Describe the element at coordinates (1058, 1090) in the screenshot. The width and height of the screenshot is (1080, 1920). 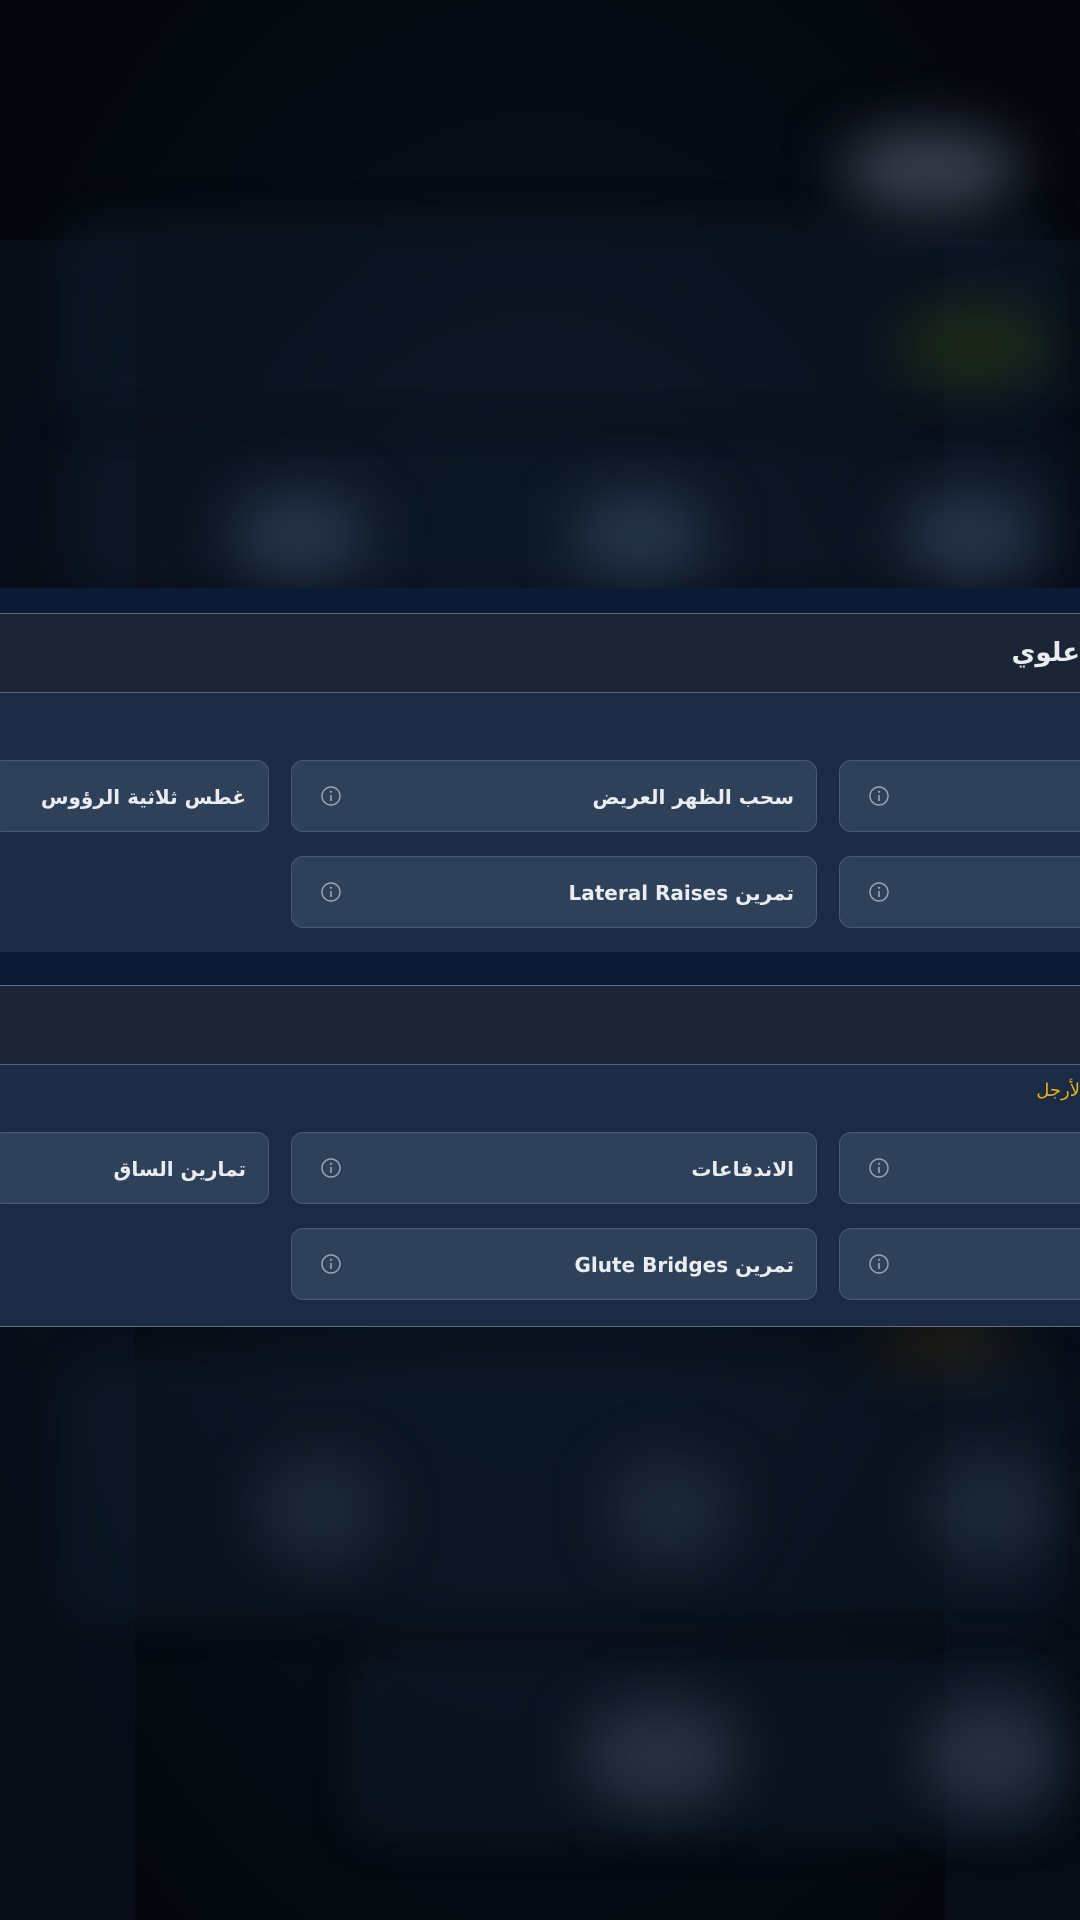
I see `section-subtitle: لأرجل` at that location.